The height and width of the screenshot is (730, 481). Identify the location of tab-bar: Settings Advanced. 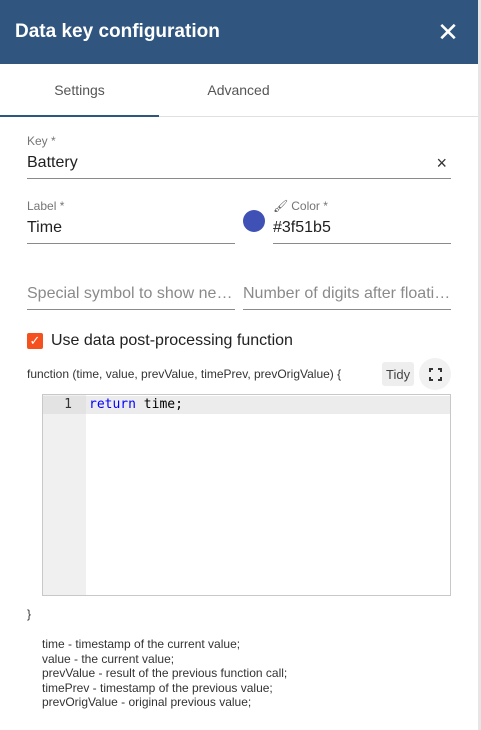
(239, 90).